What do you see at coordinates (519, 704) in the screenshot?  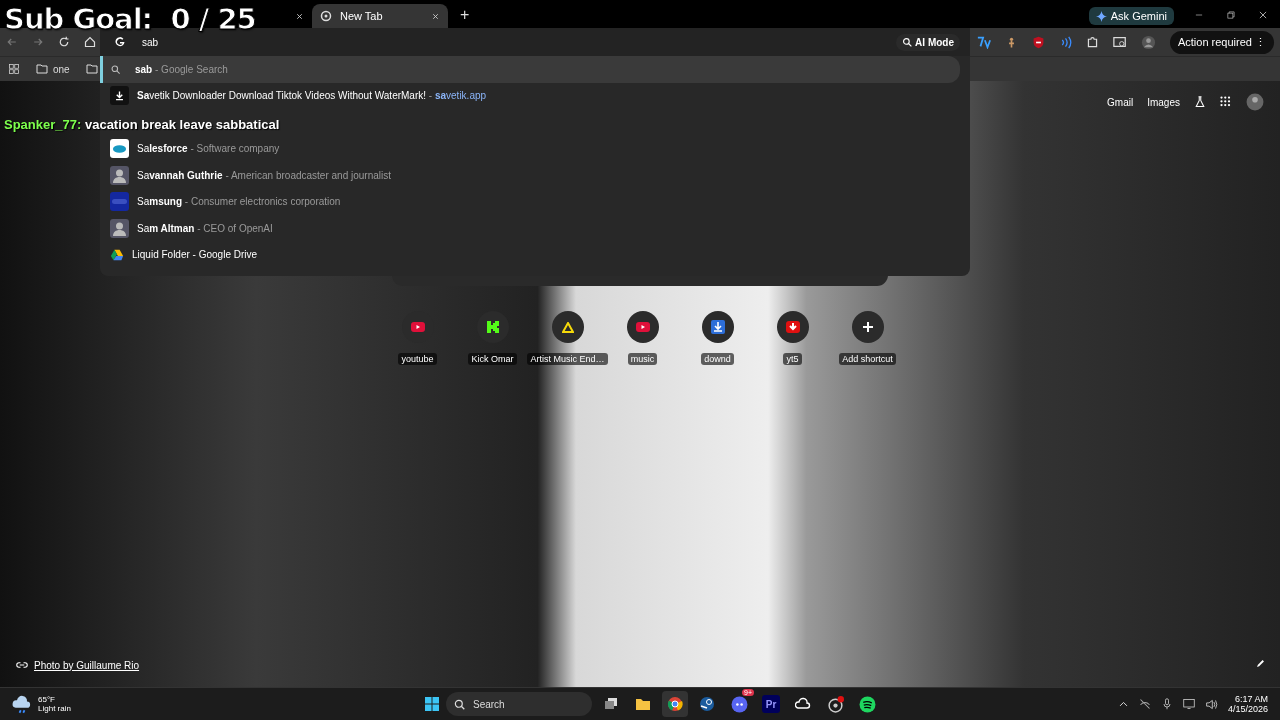 I see `taskbar-search: Search` at bounding box center [519, 704].